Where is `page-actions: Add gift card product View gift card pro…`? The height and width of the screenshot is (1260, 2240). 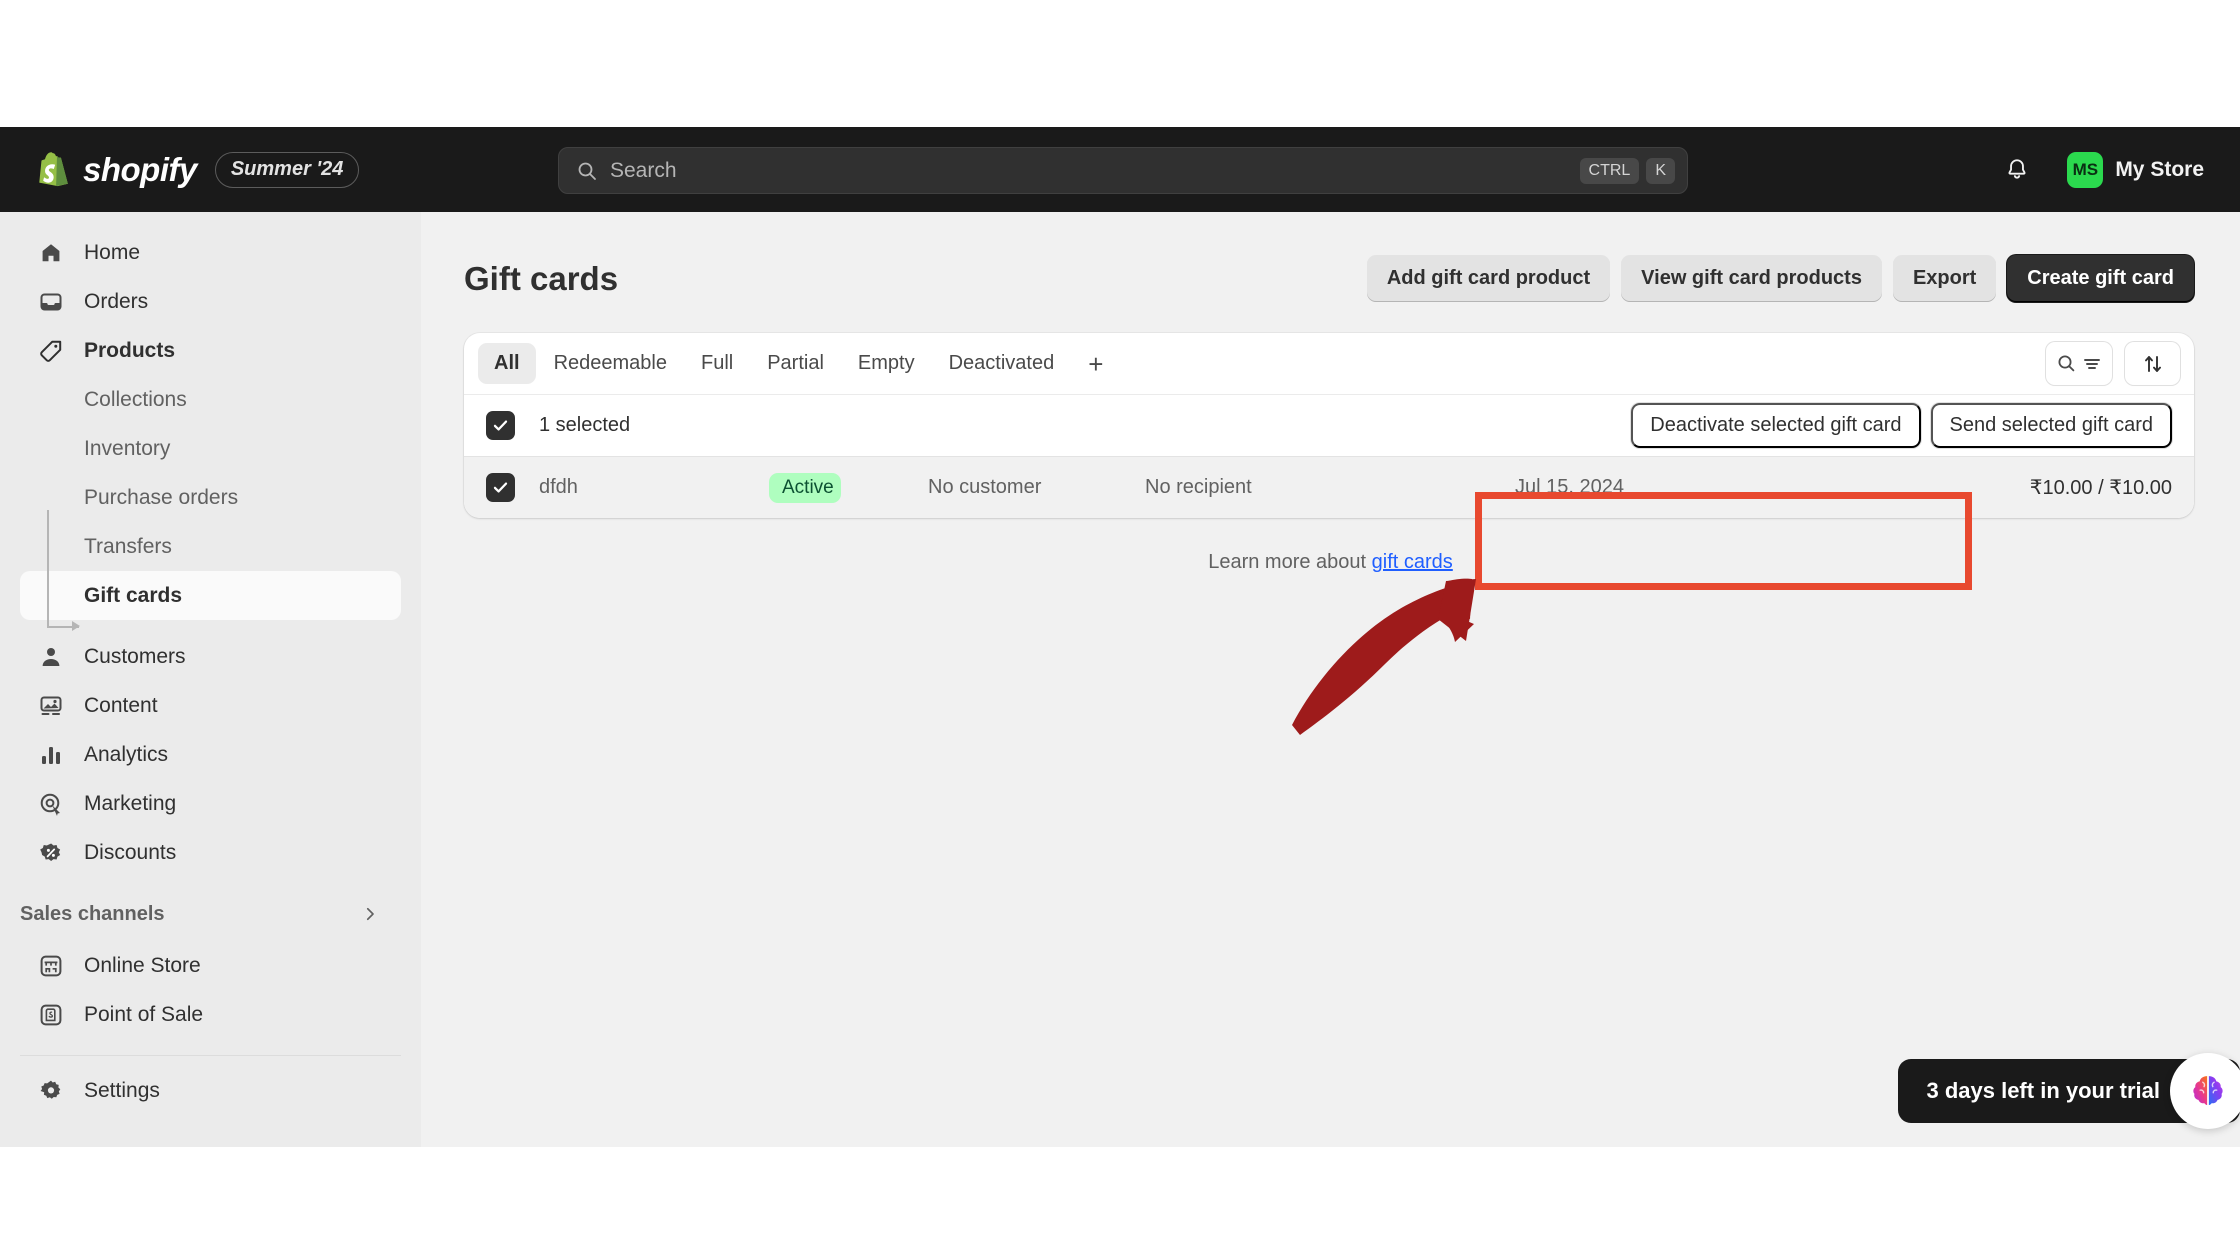
page-actions: Add gift card product View gift card pro… is located at coordinates (1780, 278).